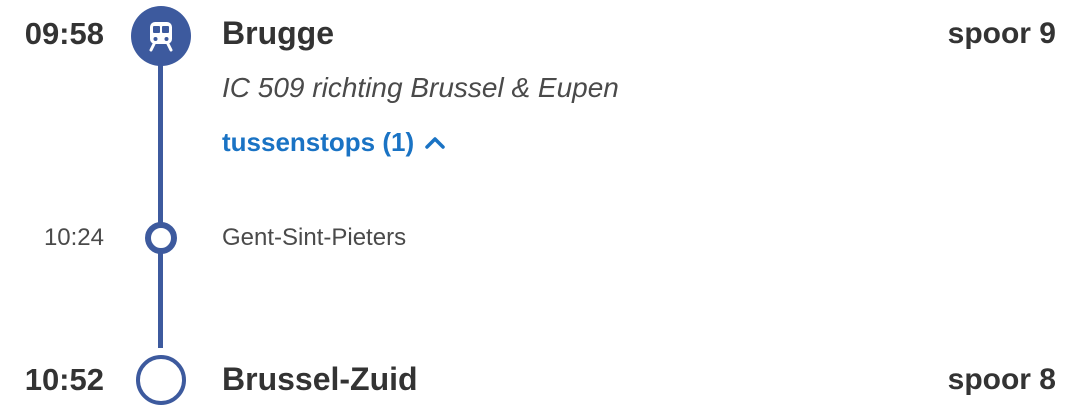 The image size is (1065, 405). Describe the element at coordinates (73, 237) in the screenshot. I see `intermediate-stop-time: 10:24` at that location.